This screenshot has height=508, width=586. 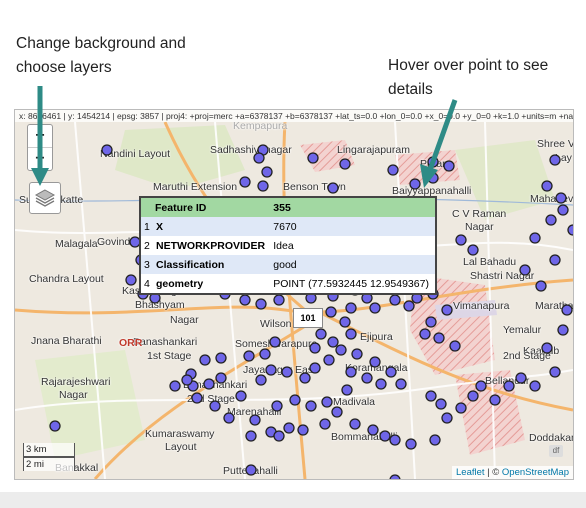 I want to click on cluster-badge: 101, so click(x=308, y=318).